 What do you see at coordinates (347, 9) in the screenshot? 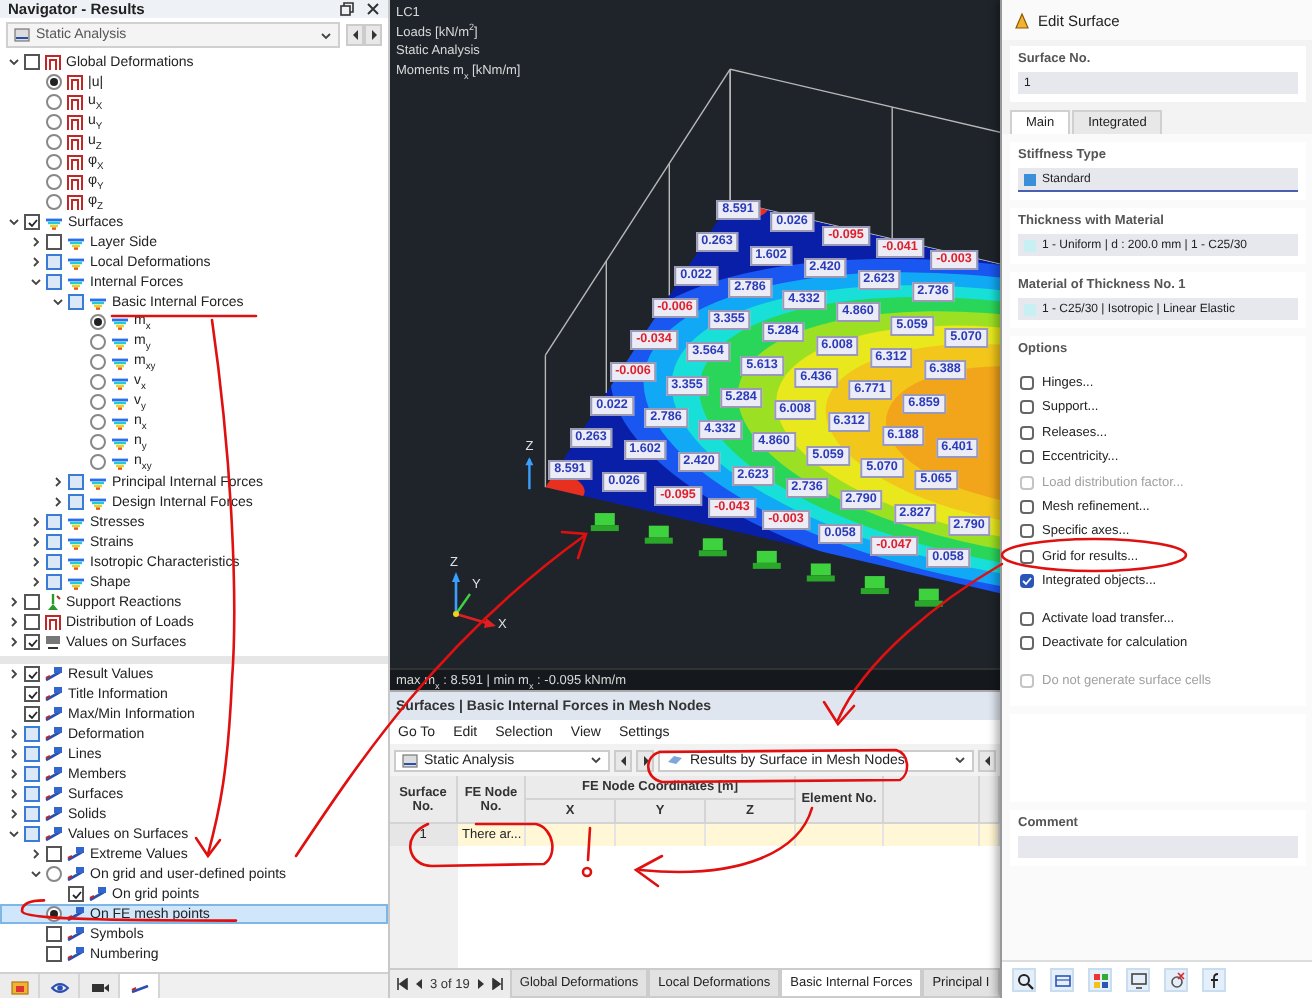
I see `restore-window-icon` at bounding box center [347, 9].